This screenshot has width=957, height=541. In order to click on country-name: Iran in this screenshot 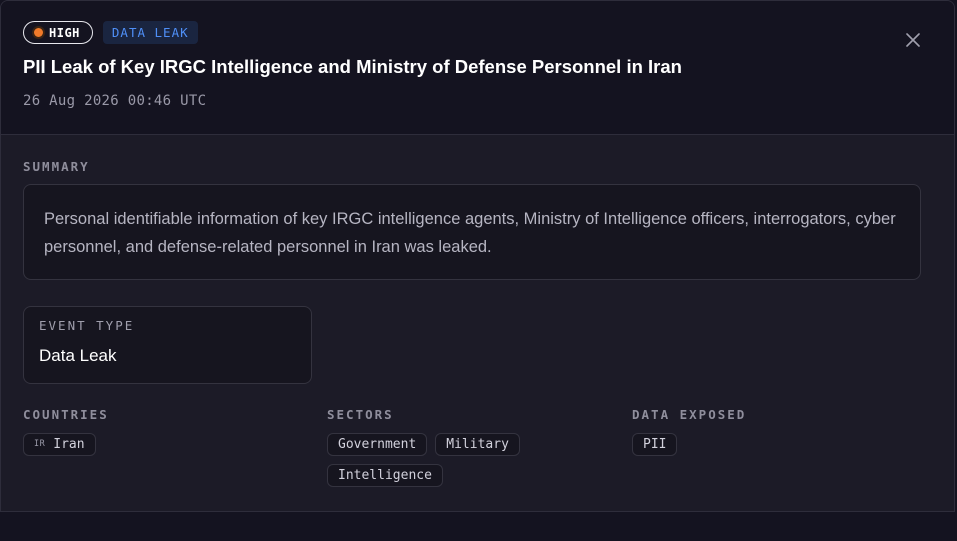, I will do `click(69, 444)`.